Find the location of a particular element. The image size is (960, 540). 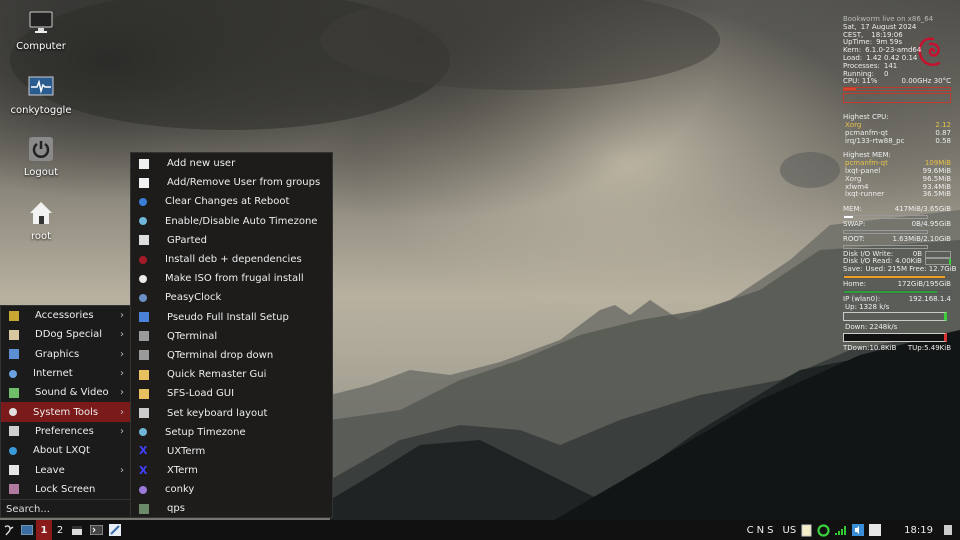

text-editor-icon is located at coordinates (115, 530).